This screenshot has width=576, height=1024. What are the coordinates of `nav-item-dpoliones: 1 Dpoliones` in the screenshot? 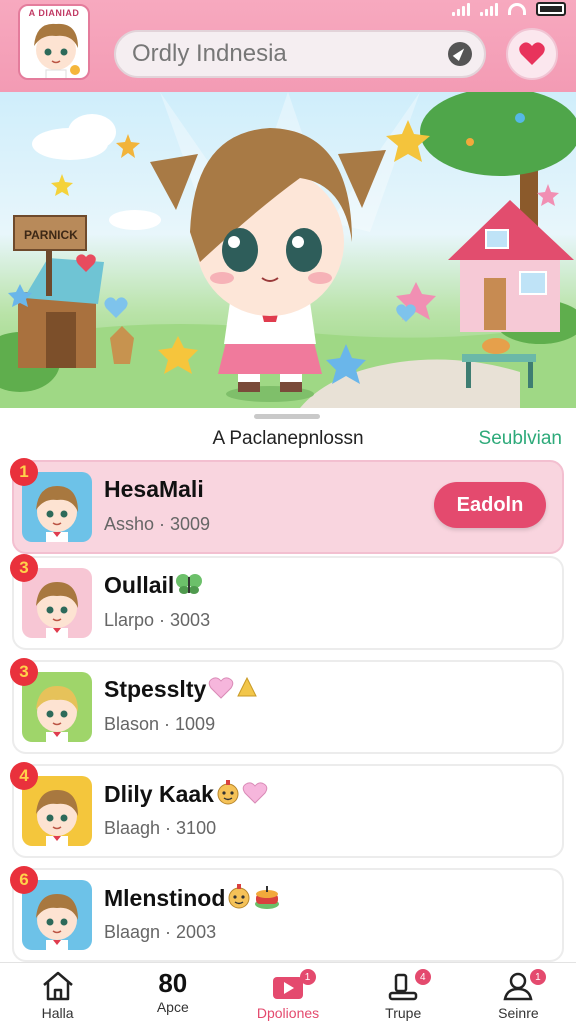 It's located at (287, 993).